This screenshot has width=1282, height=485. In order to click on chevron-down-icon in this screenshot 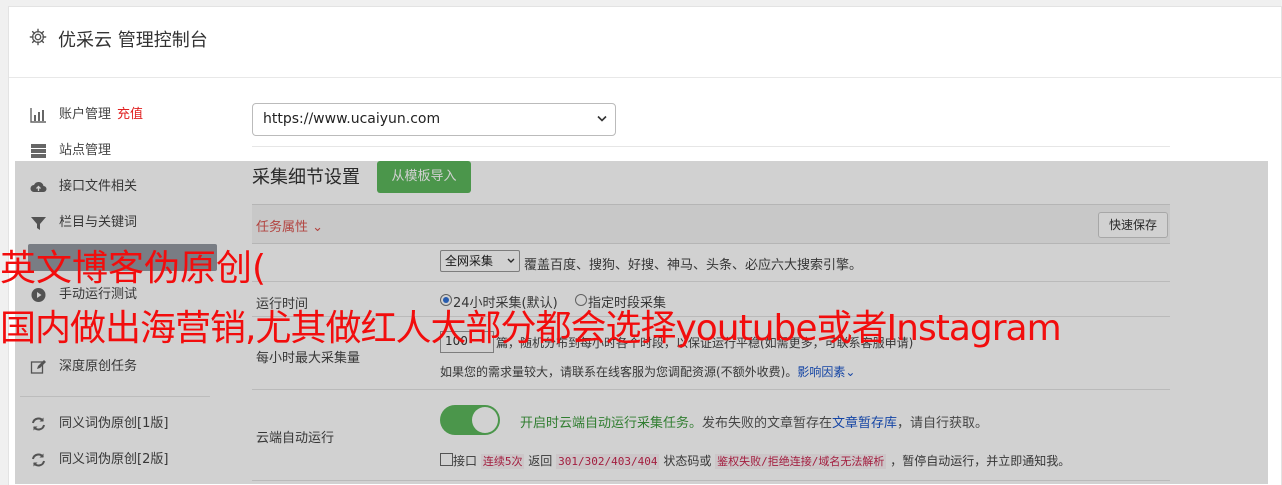, I will do `click(602, 118)`.